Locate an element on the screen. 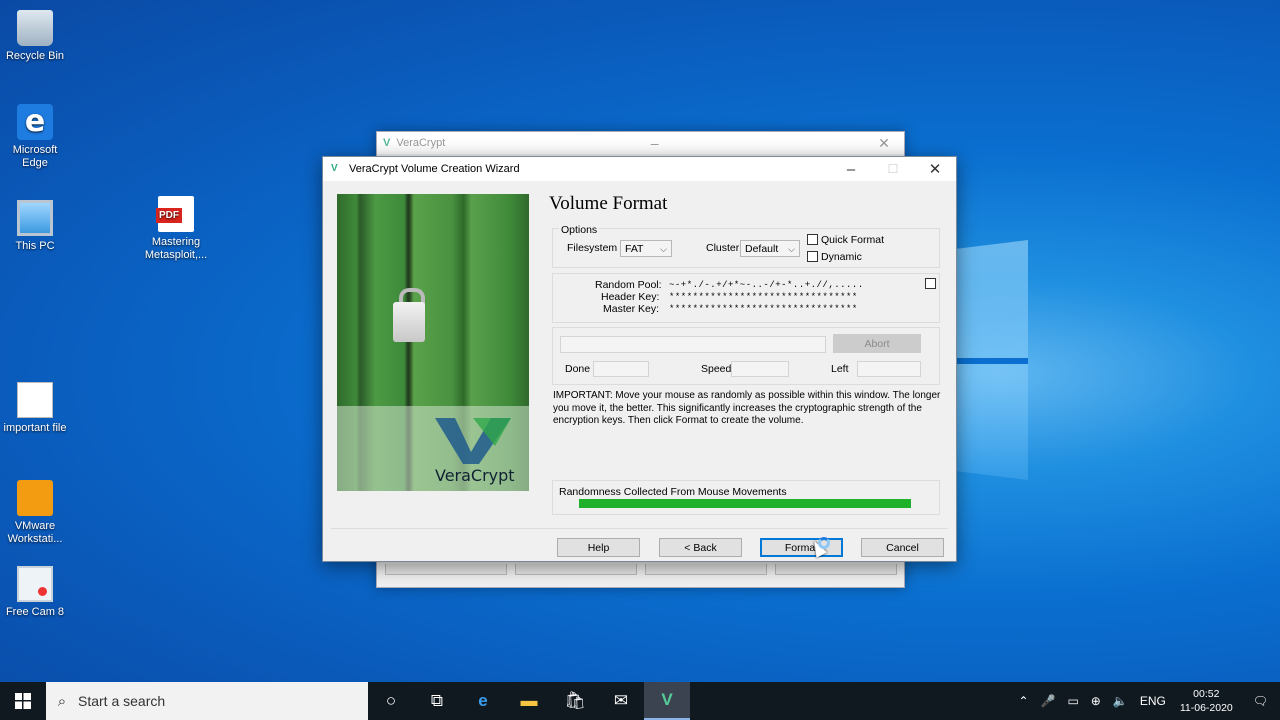 The width and height of the screenshot is (1280, 720). desktop-icon-edge: e Microsoft Edge is located at coordinates (35, 137).